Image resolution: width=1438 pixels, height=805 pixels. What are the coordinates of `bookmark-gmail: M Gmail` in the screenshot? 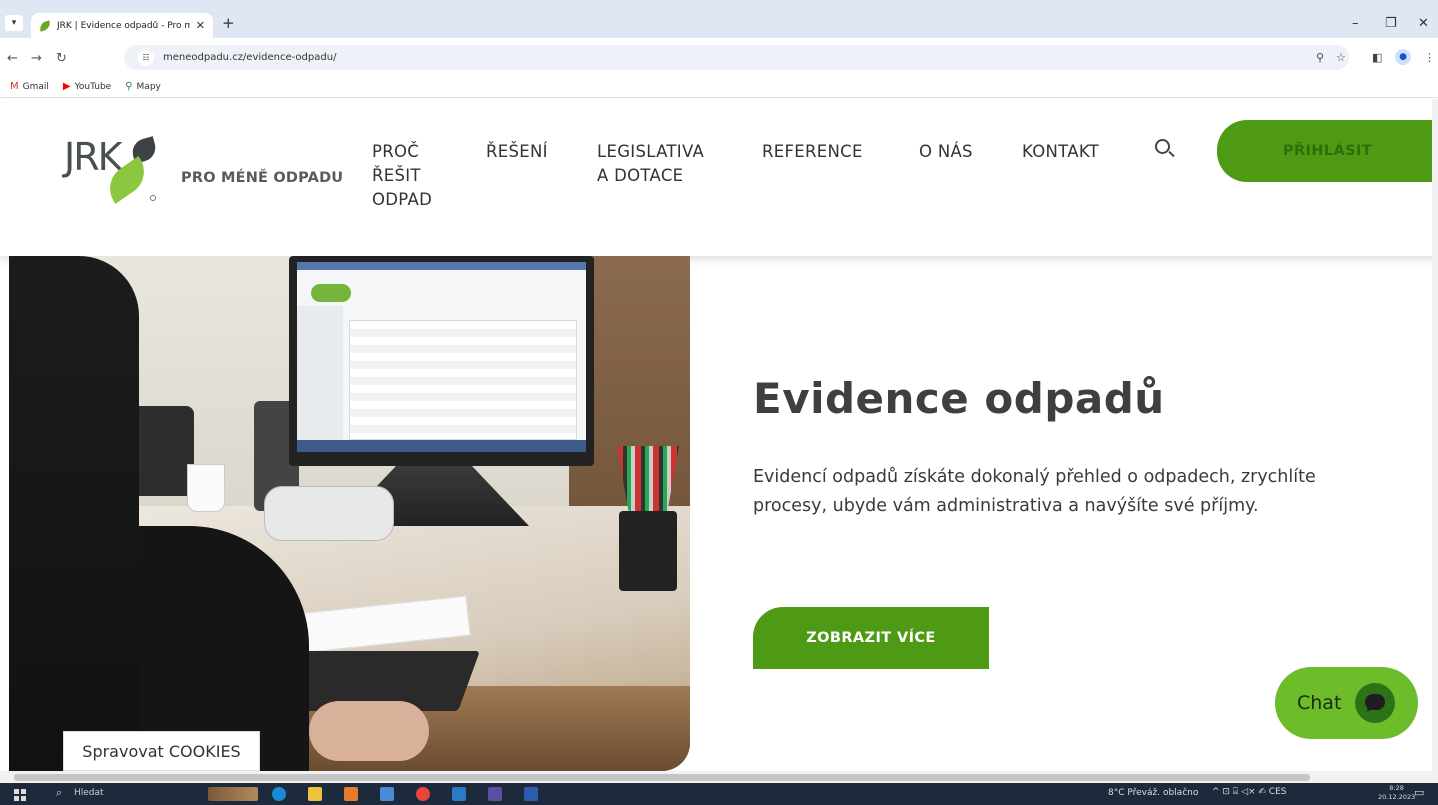 It's located at (29, 86).